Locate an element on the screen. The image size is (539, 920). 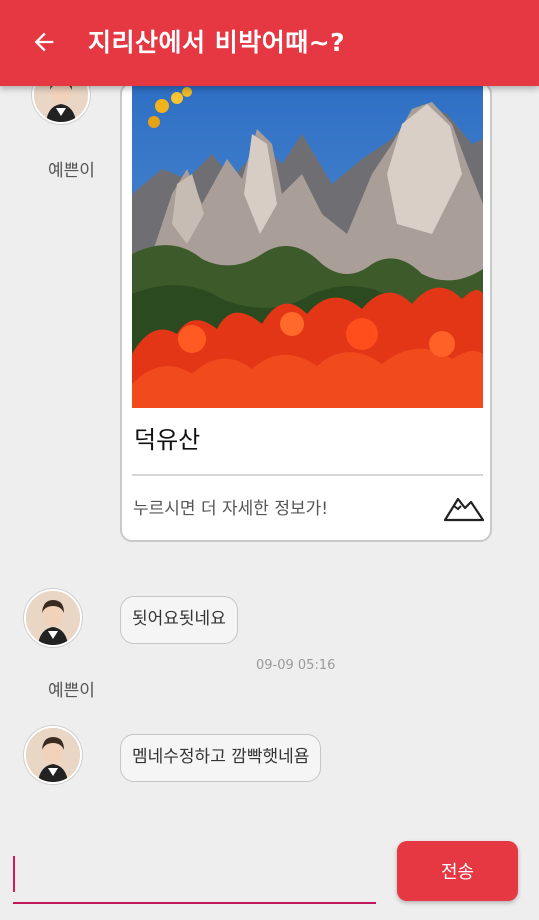
message-timestamp: 09-09 05:16 is located at coordinates (296, 665).